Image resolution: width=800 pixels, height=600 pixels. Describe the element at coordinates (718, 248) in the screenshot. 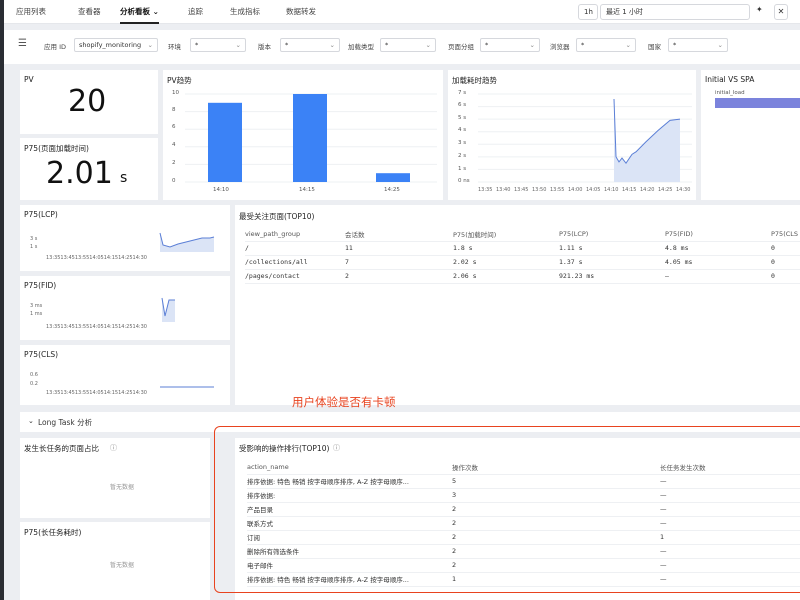

I see `cell: 4.8 ms` at that location.